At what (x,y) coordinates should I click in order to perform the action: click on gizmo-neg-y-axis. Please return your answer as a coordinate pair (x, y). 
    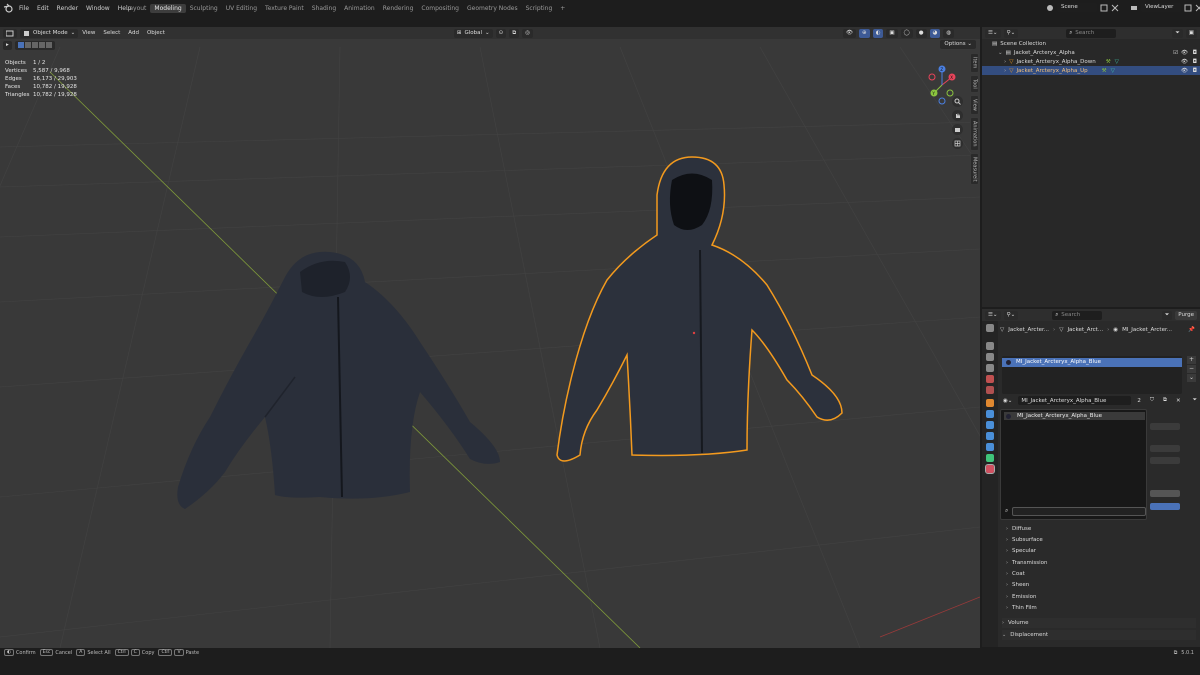
    Looking at the image, I should click on (950, 93).